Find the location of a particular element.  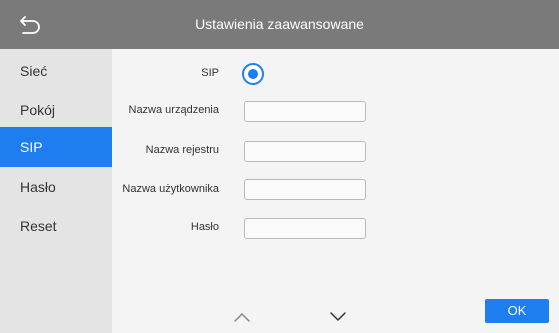

username-field is located at coordinates (305, 189).